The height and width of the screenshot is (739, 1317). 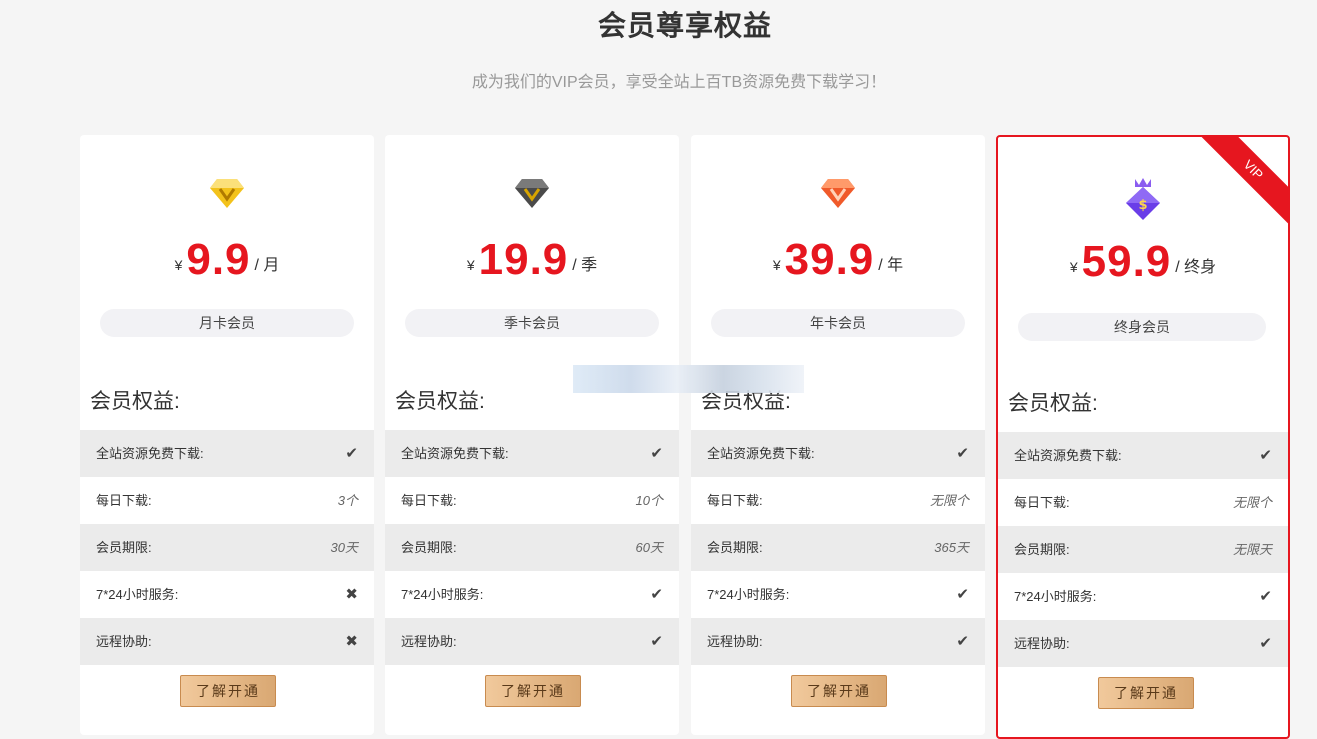 I want to click on benefit-row-period: 会员期限: 无限天, so click(x=1143, y=549).